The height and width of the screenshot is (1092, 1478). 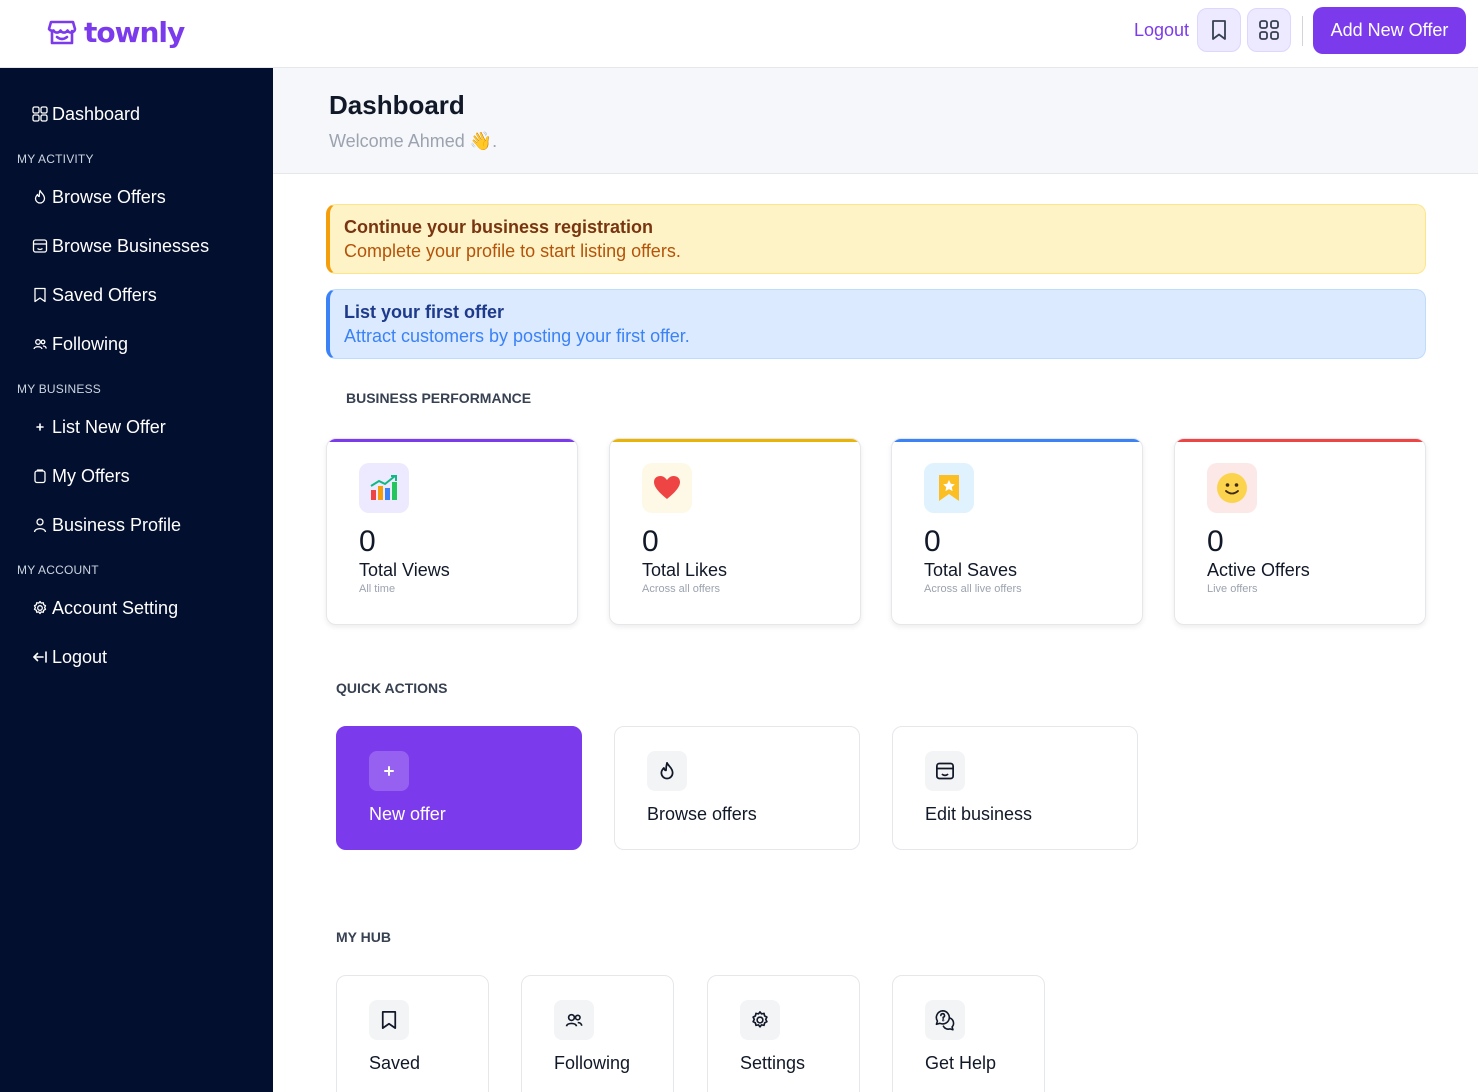 What do you see at coordinates (115, 607) in the screenshot?
I see `sidebar-item-label: Account Setting` at bounding box center [115, 607].